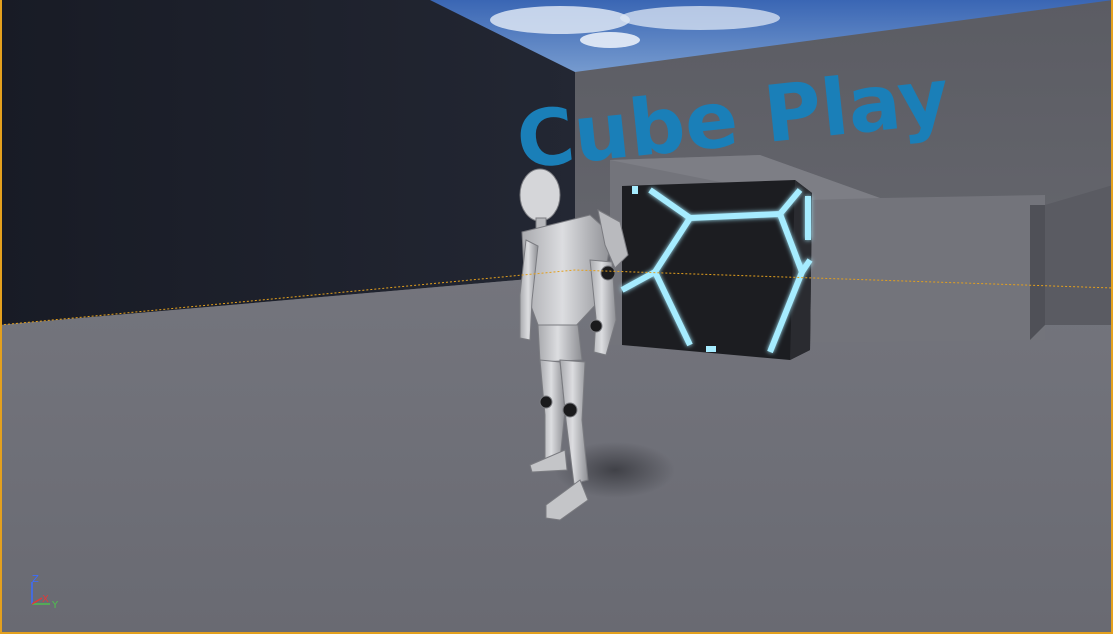  Describe the element at coordinates (45, 592) in the screenshot. I see `axis-gizmo: Z X Y` at that location.